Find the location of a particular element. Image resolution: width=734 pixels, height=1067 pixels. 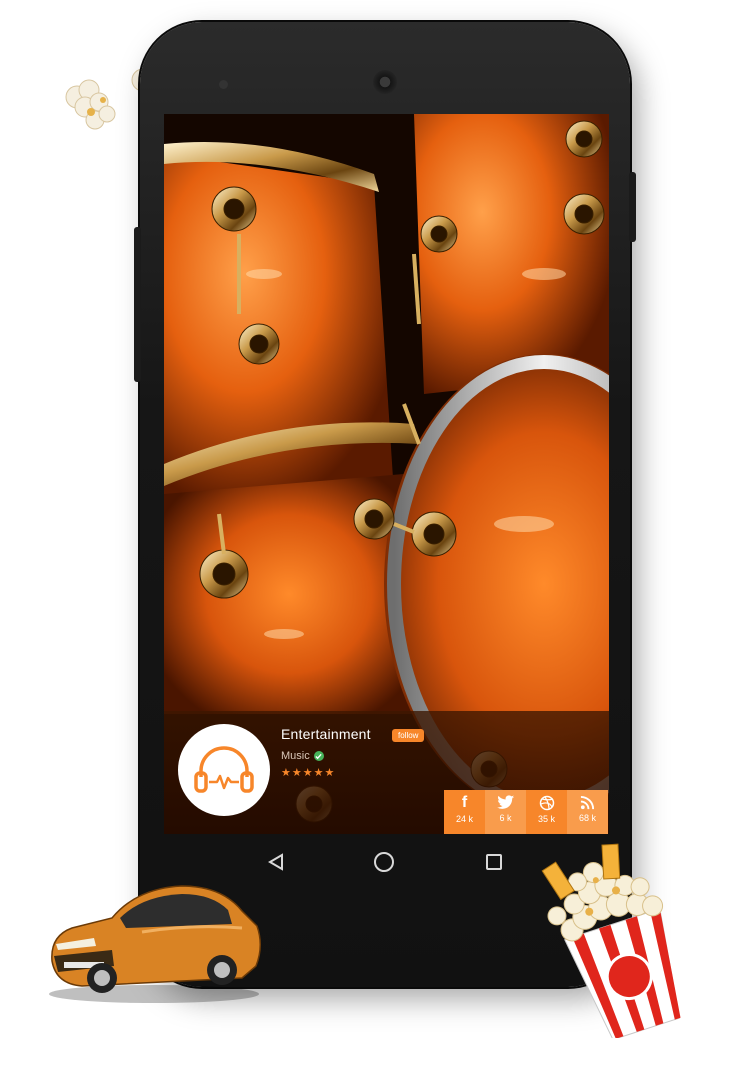

power-button is located at coordinates (632, 207).